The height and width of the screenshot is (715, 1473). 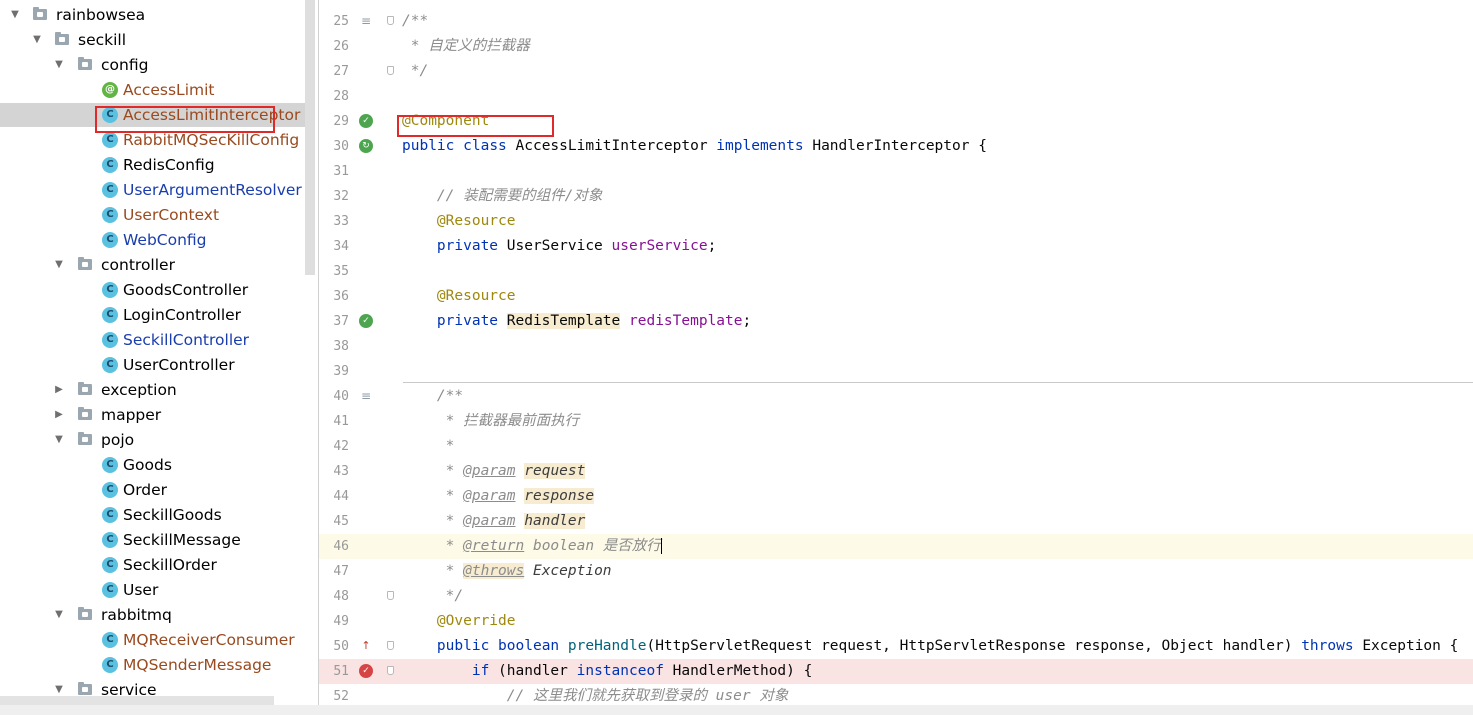 I want to click on code-line: * @throws Exception, so click(x=934, y=571).